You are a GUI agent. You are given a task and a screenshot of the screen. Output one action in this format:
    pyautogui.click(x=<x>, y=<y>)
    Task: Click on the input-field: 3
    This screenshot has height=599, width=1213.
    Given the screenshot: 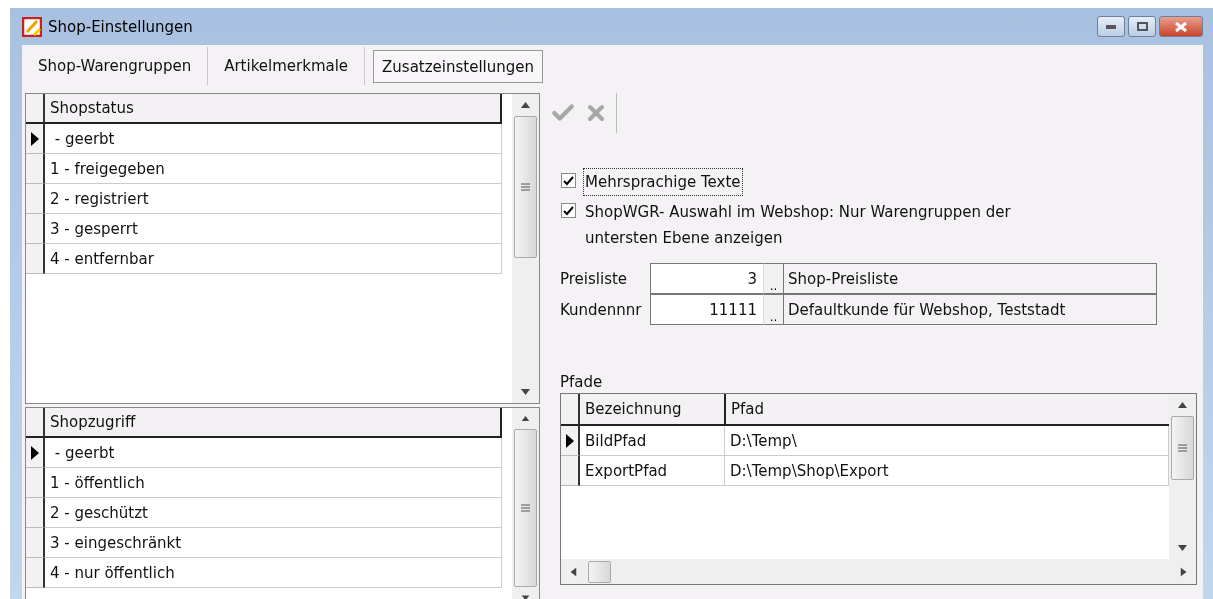 What is the action you would take?
    pyautogui.click(x=706, y=278)
    